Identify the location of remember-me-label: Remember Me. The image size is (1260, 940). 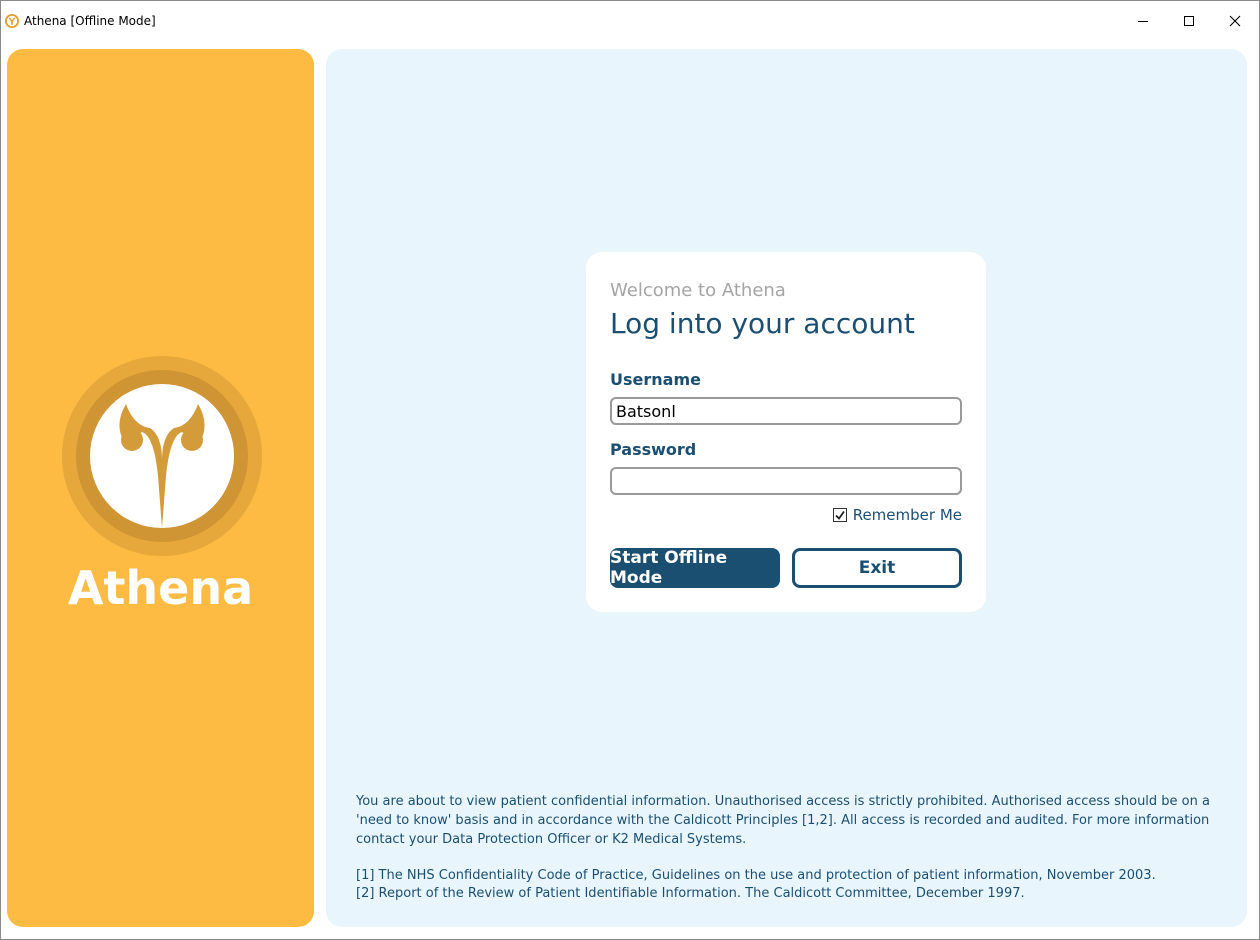
(907, 515).